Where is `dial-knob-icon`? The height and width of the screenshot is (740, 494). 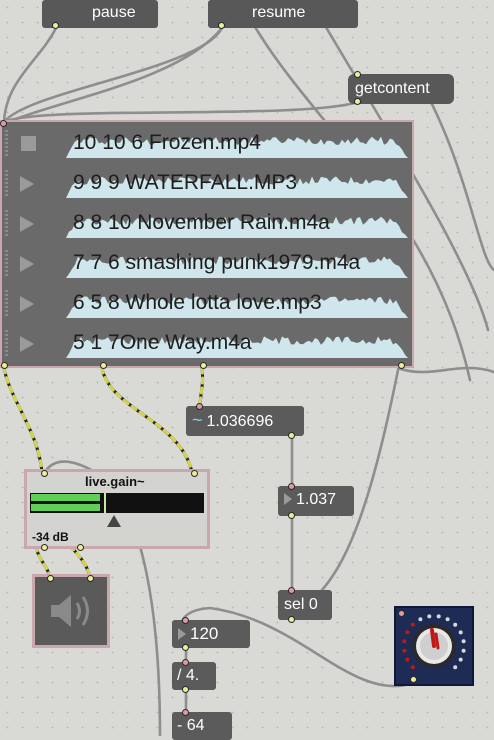
dial-knob-icon is located at coordinates (434, 642).